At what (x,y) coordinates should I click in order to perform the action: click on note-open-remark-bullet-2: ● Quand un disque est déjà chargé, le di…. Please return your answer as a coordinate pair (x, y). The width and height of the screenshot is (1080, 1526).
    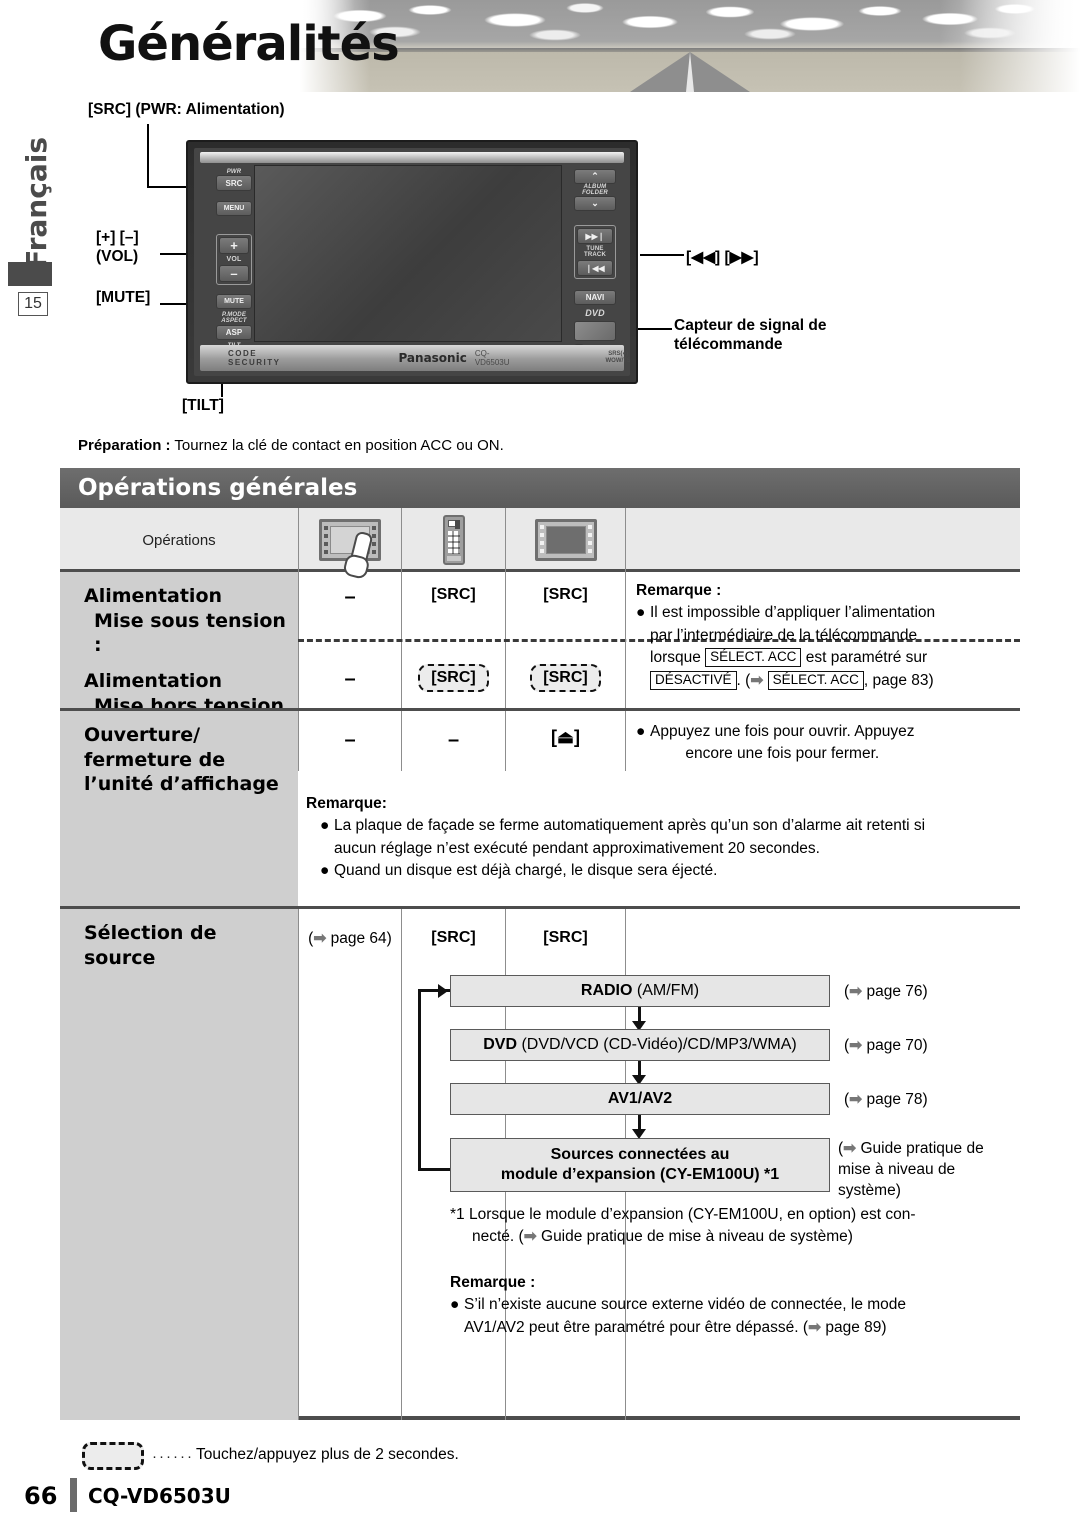
    Looking at the image, I should click on (670, 871).